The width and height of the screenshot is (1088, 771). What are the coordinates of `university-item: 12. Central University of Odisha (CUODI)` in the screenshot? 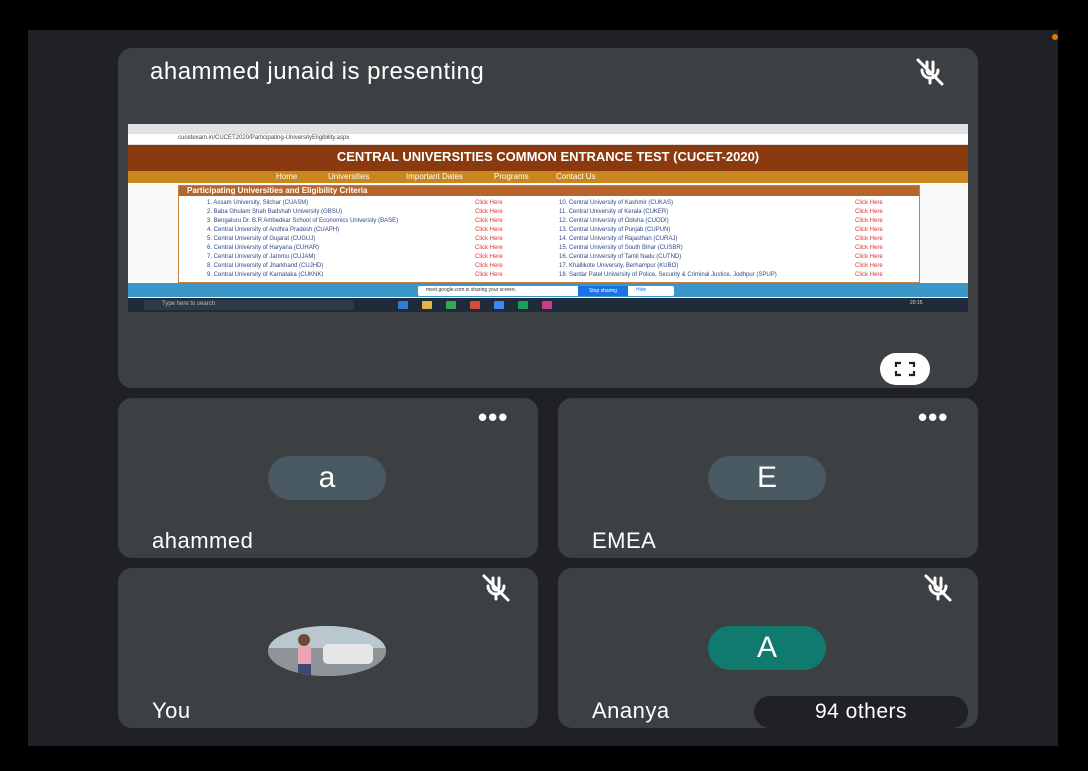 It's located at (614, 221).